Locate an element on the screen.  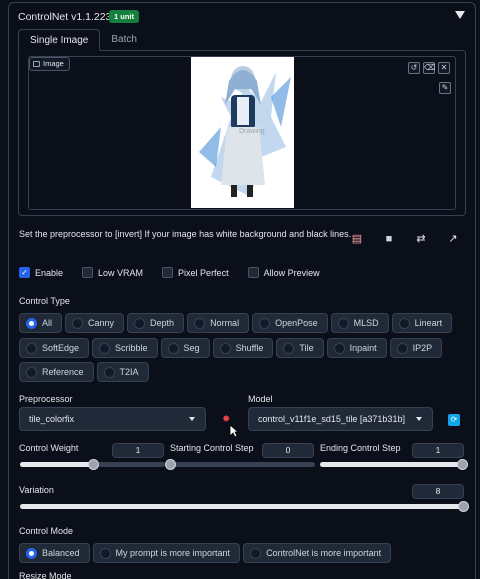
model-dropdown: control_v11f1e_sd15_tile [a371b31b] is located at coordinates (340, 419).